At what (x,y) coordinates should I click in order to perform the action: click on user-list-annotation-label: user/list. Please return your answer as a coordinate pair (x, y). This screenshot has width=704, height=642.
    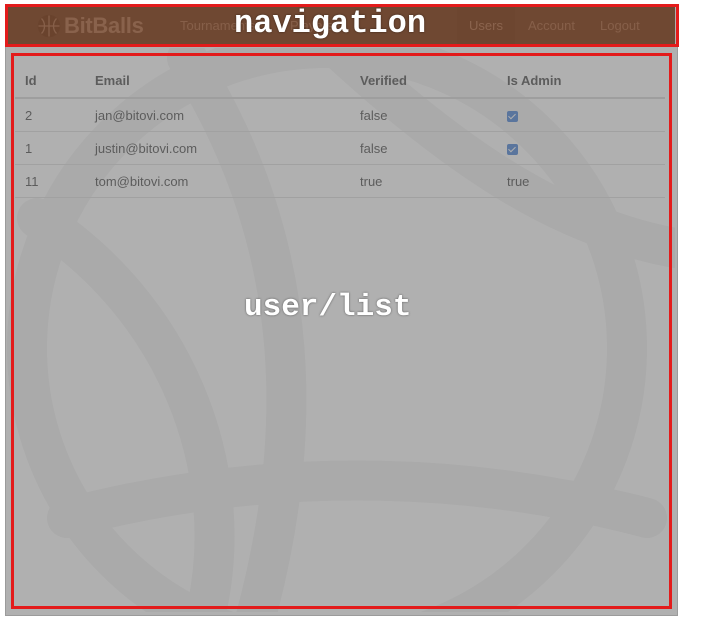
    Looking at the image, I should click on (328, 307).